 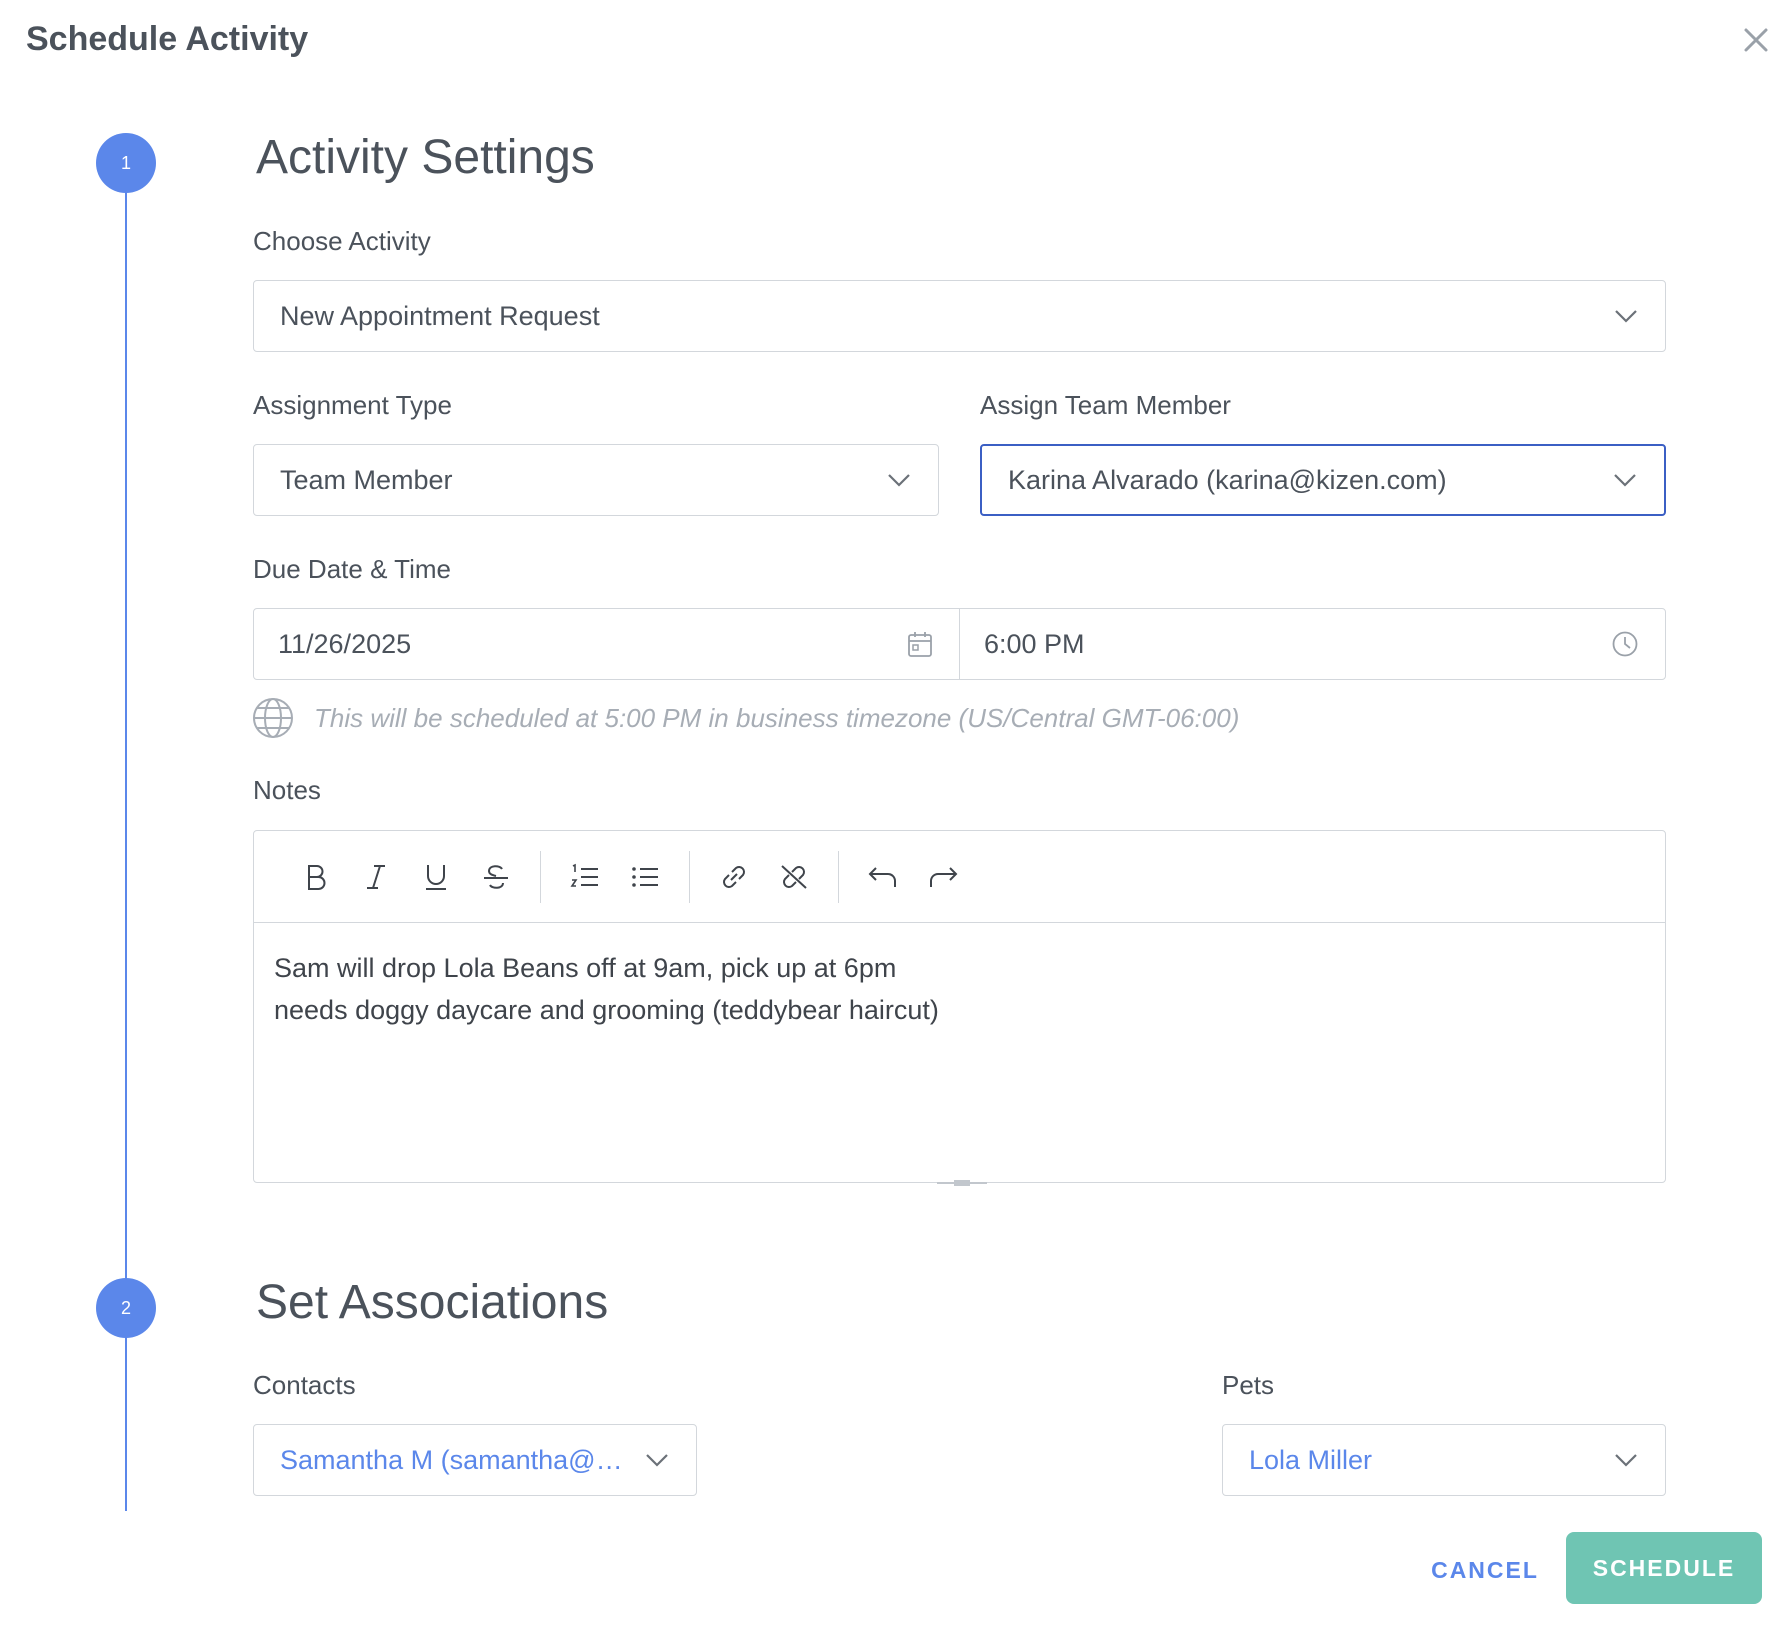 What do you see at coordinates (167, 39) in the screenshot?
I see `dialog-title: Schedule Activity` at bounding box center [167, 39].